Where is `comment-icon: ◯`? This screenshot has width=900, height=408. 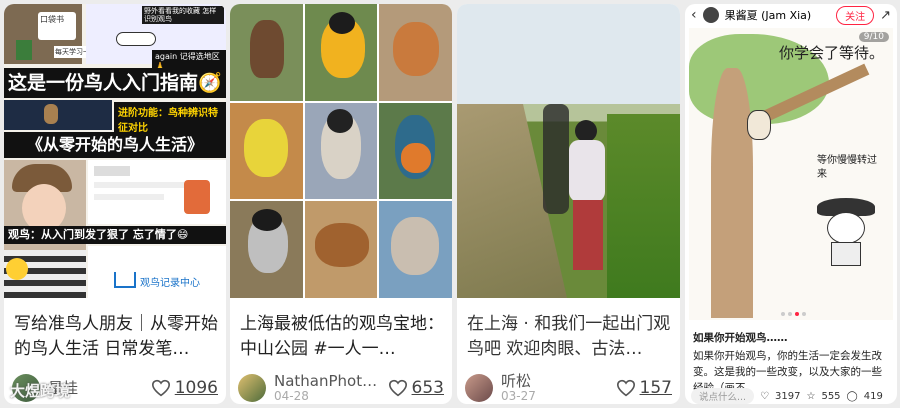
comment-icon: ◯ is located at coordinates (852, 396).